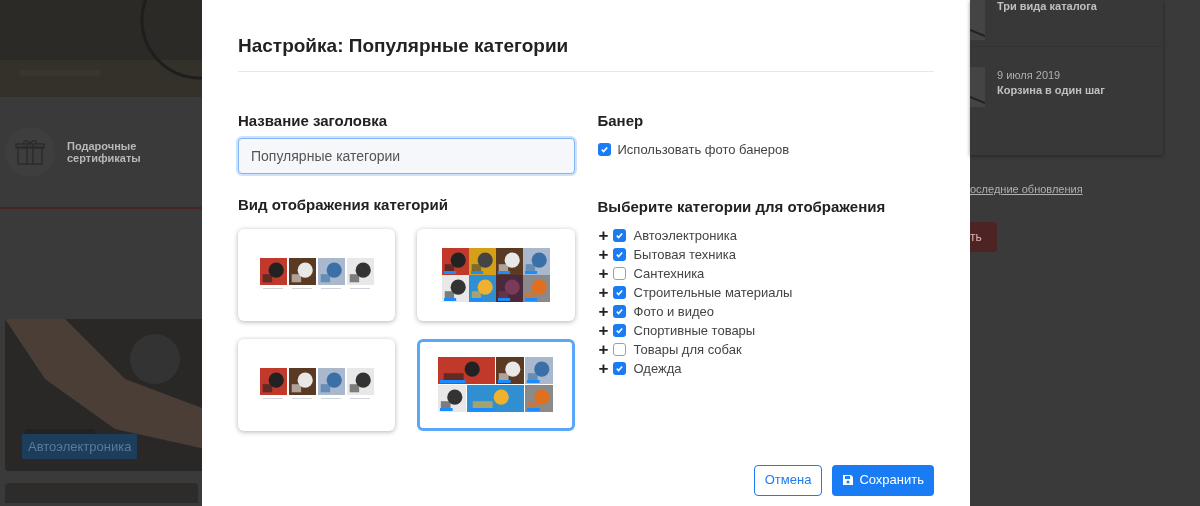 The width and height of the screenshot is (1200, 506). Describe the element at coordinates (674, 311) in the screenshot. I see `category-item: Фото и видео` at that location.